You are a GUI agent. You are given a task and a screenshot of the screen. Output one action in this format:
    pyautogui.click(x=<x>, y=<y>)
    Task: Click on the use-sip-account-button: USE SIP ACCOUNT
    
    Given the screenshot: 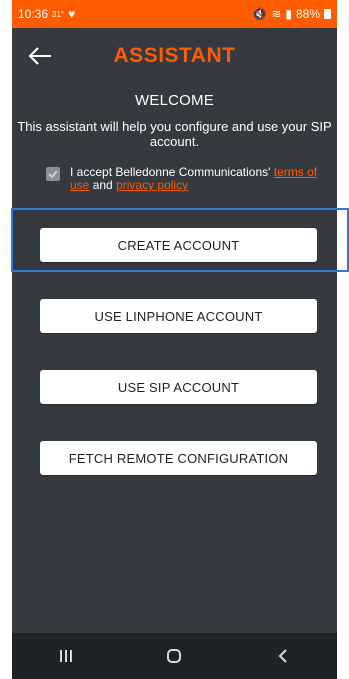 What is the action you would take?
    pyautogui.click(x=178, y=387)
    